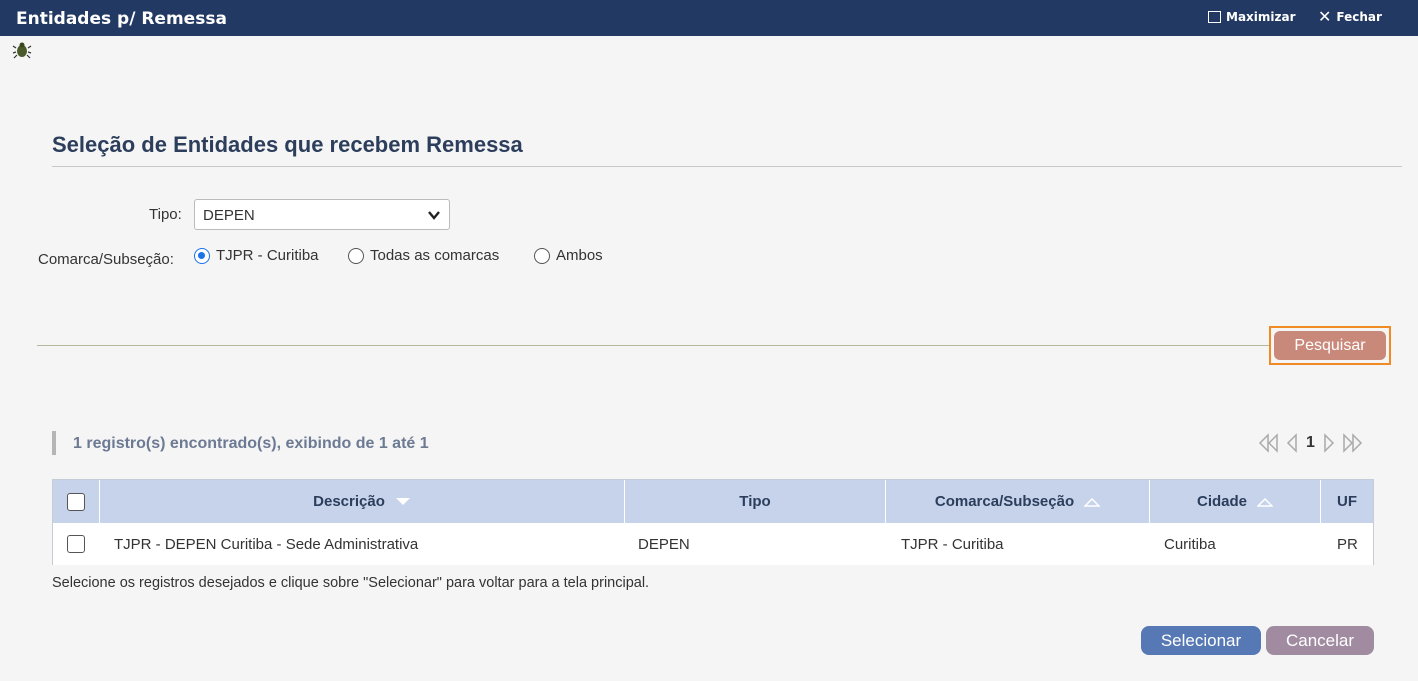  What do you see at coordinates (1004, 501) in the screenshot?
I see `column-label: Comarca/Subseção` at bounding box center [1004, 501].